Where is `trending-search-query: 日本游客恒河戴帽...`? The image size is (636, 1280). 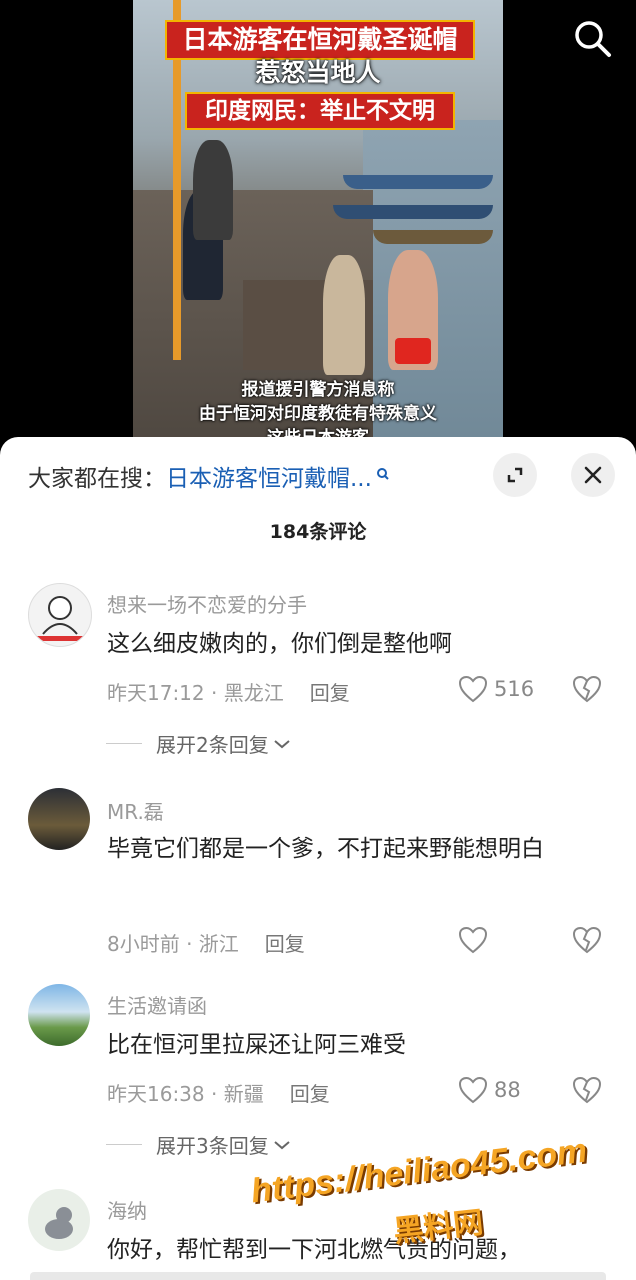
trending-search-query: 日本游客恒河戴帽... is located at coordinates (269, 479).